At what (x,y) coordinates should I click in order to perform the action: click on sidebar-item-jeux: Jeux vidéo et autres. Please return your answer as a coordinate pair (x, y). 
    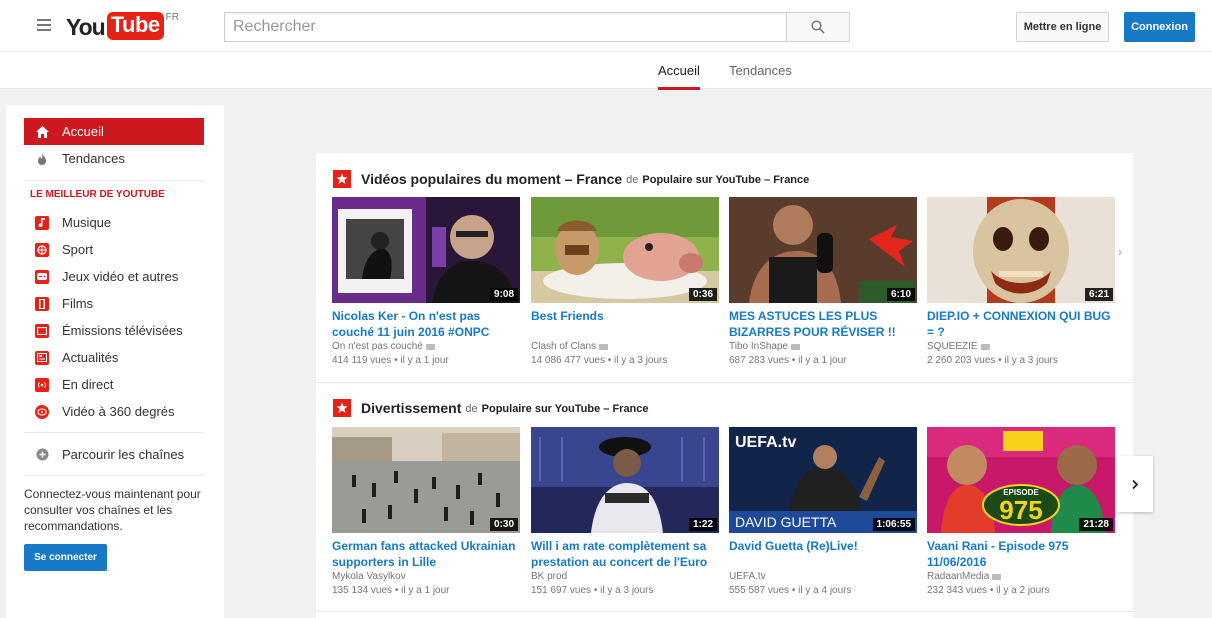
    Looking at the image, I should click on (114, 276).